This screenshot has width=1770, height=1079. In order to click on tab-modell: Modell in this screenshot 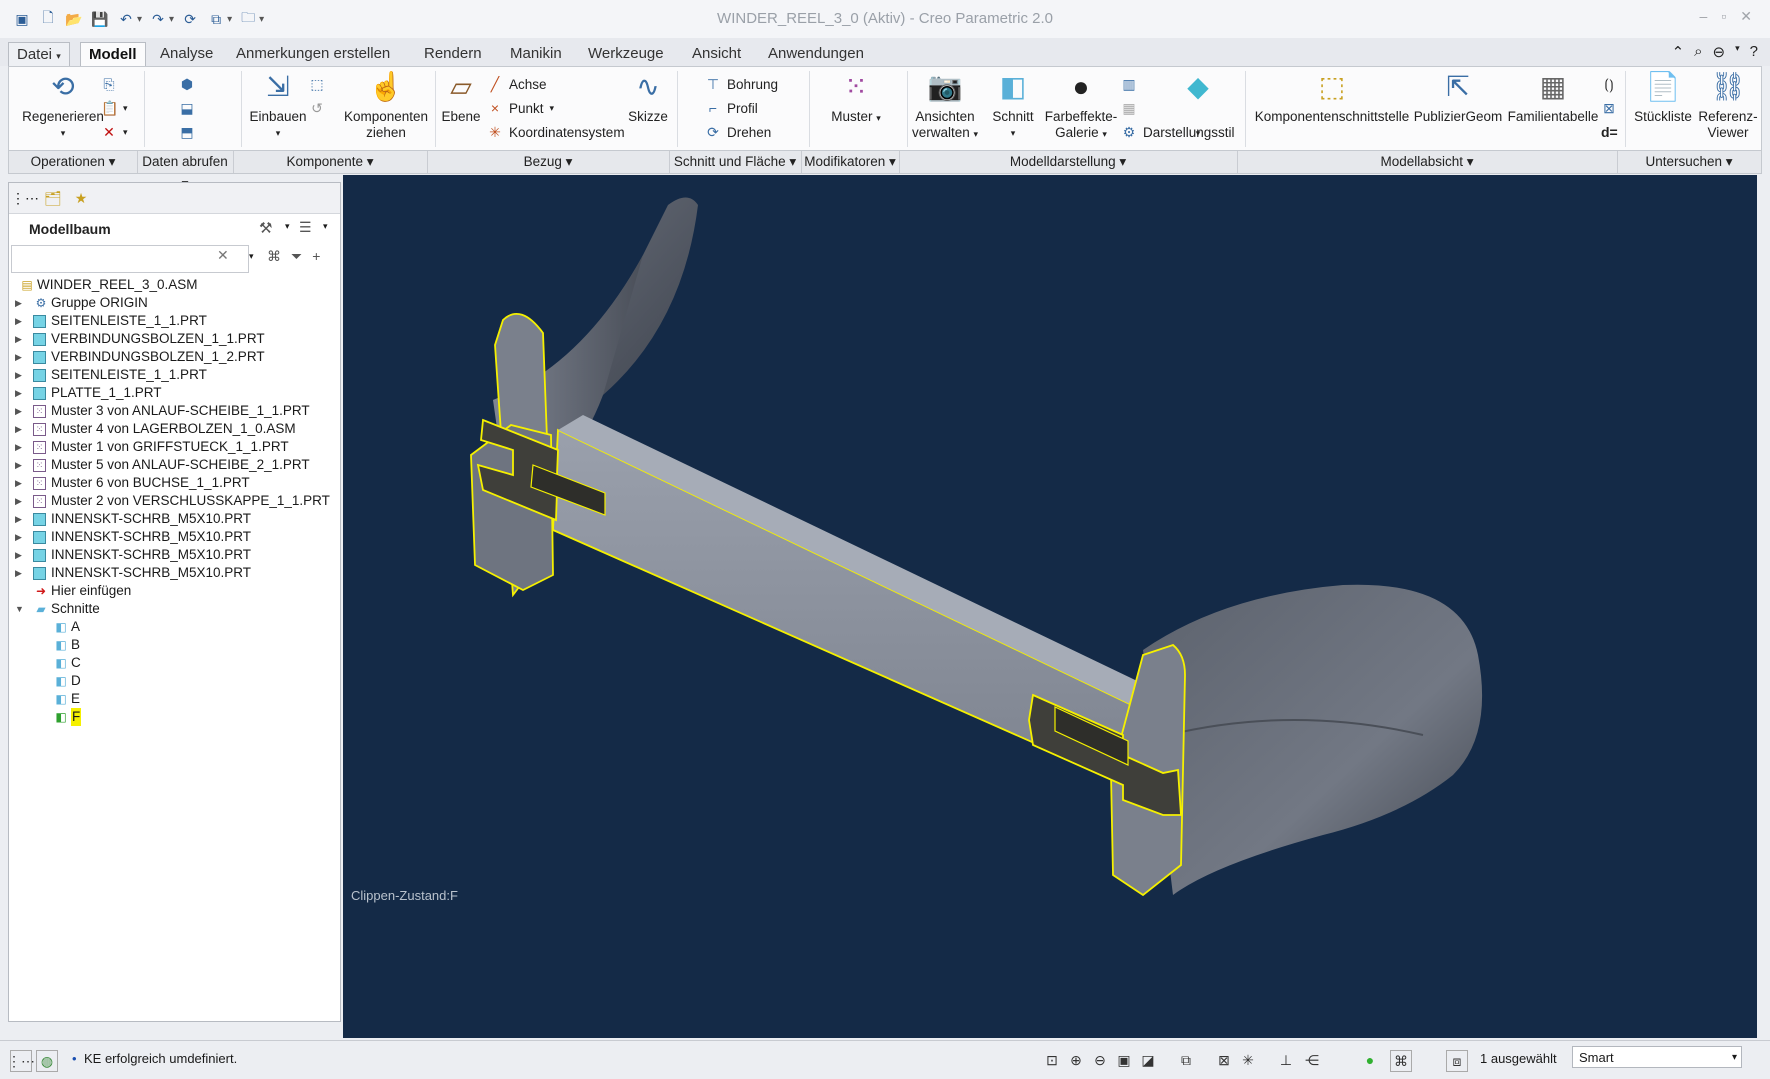, I will do `click(113, 55)`.